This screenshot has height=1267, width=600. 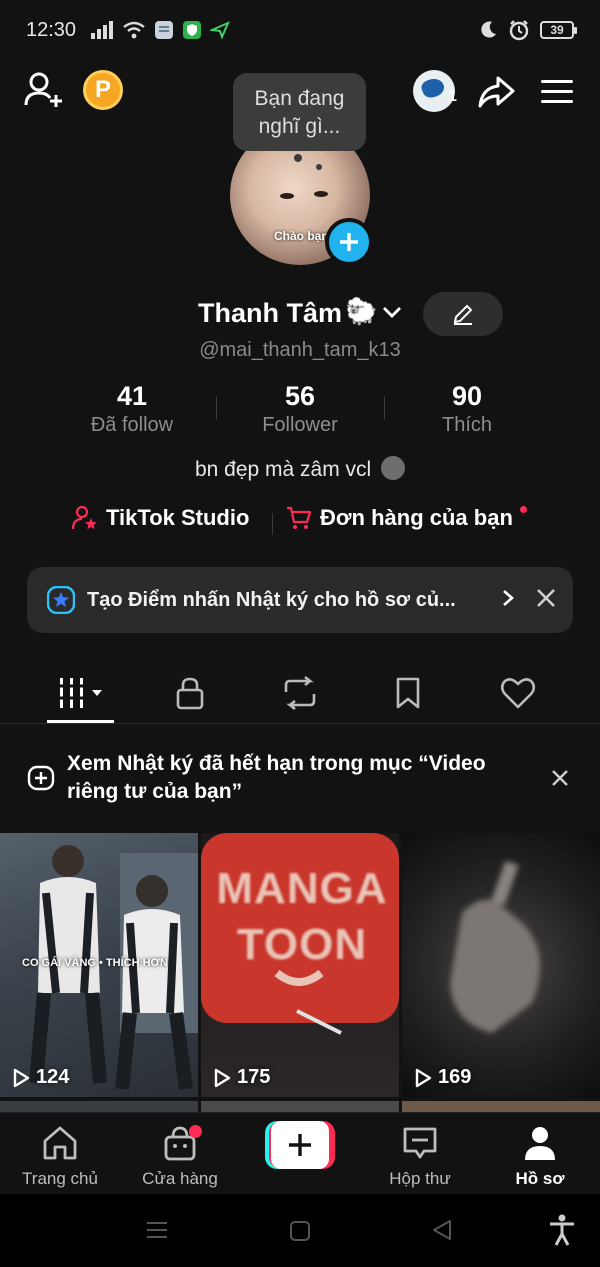 I want to click on recent-apps-button, so click(x=157, y=1232).